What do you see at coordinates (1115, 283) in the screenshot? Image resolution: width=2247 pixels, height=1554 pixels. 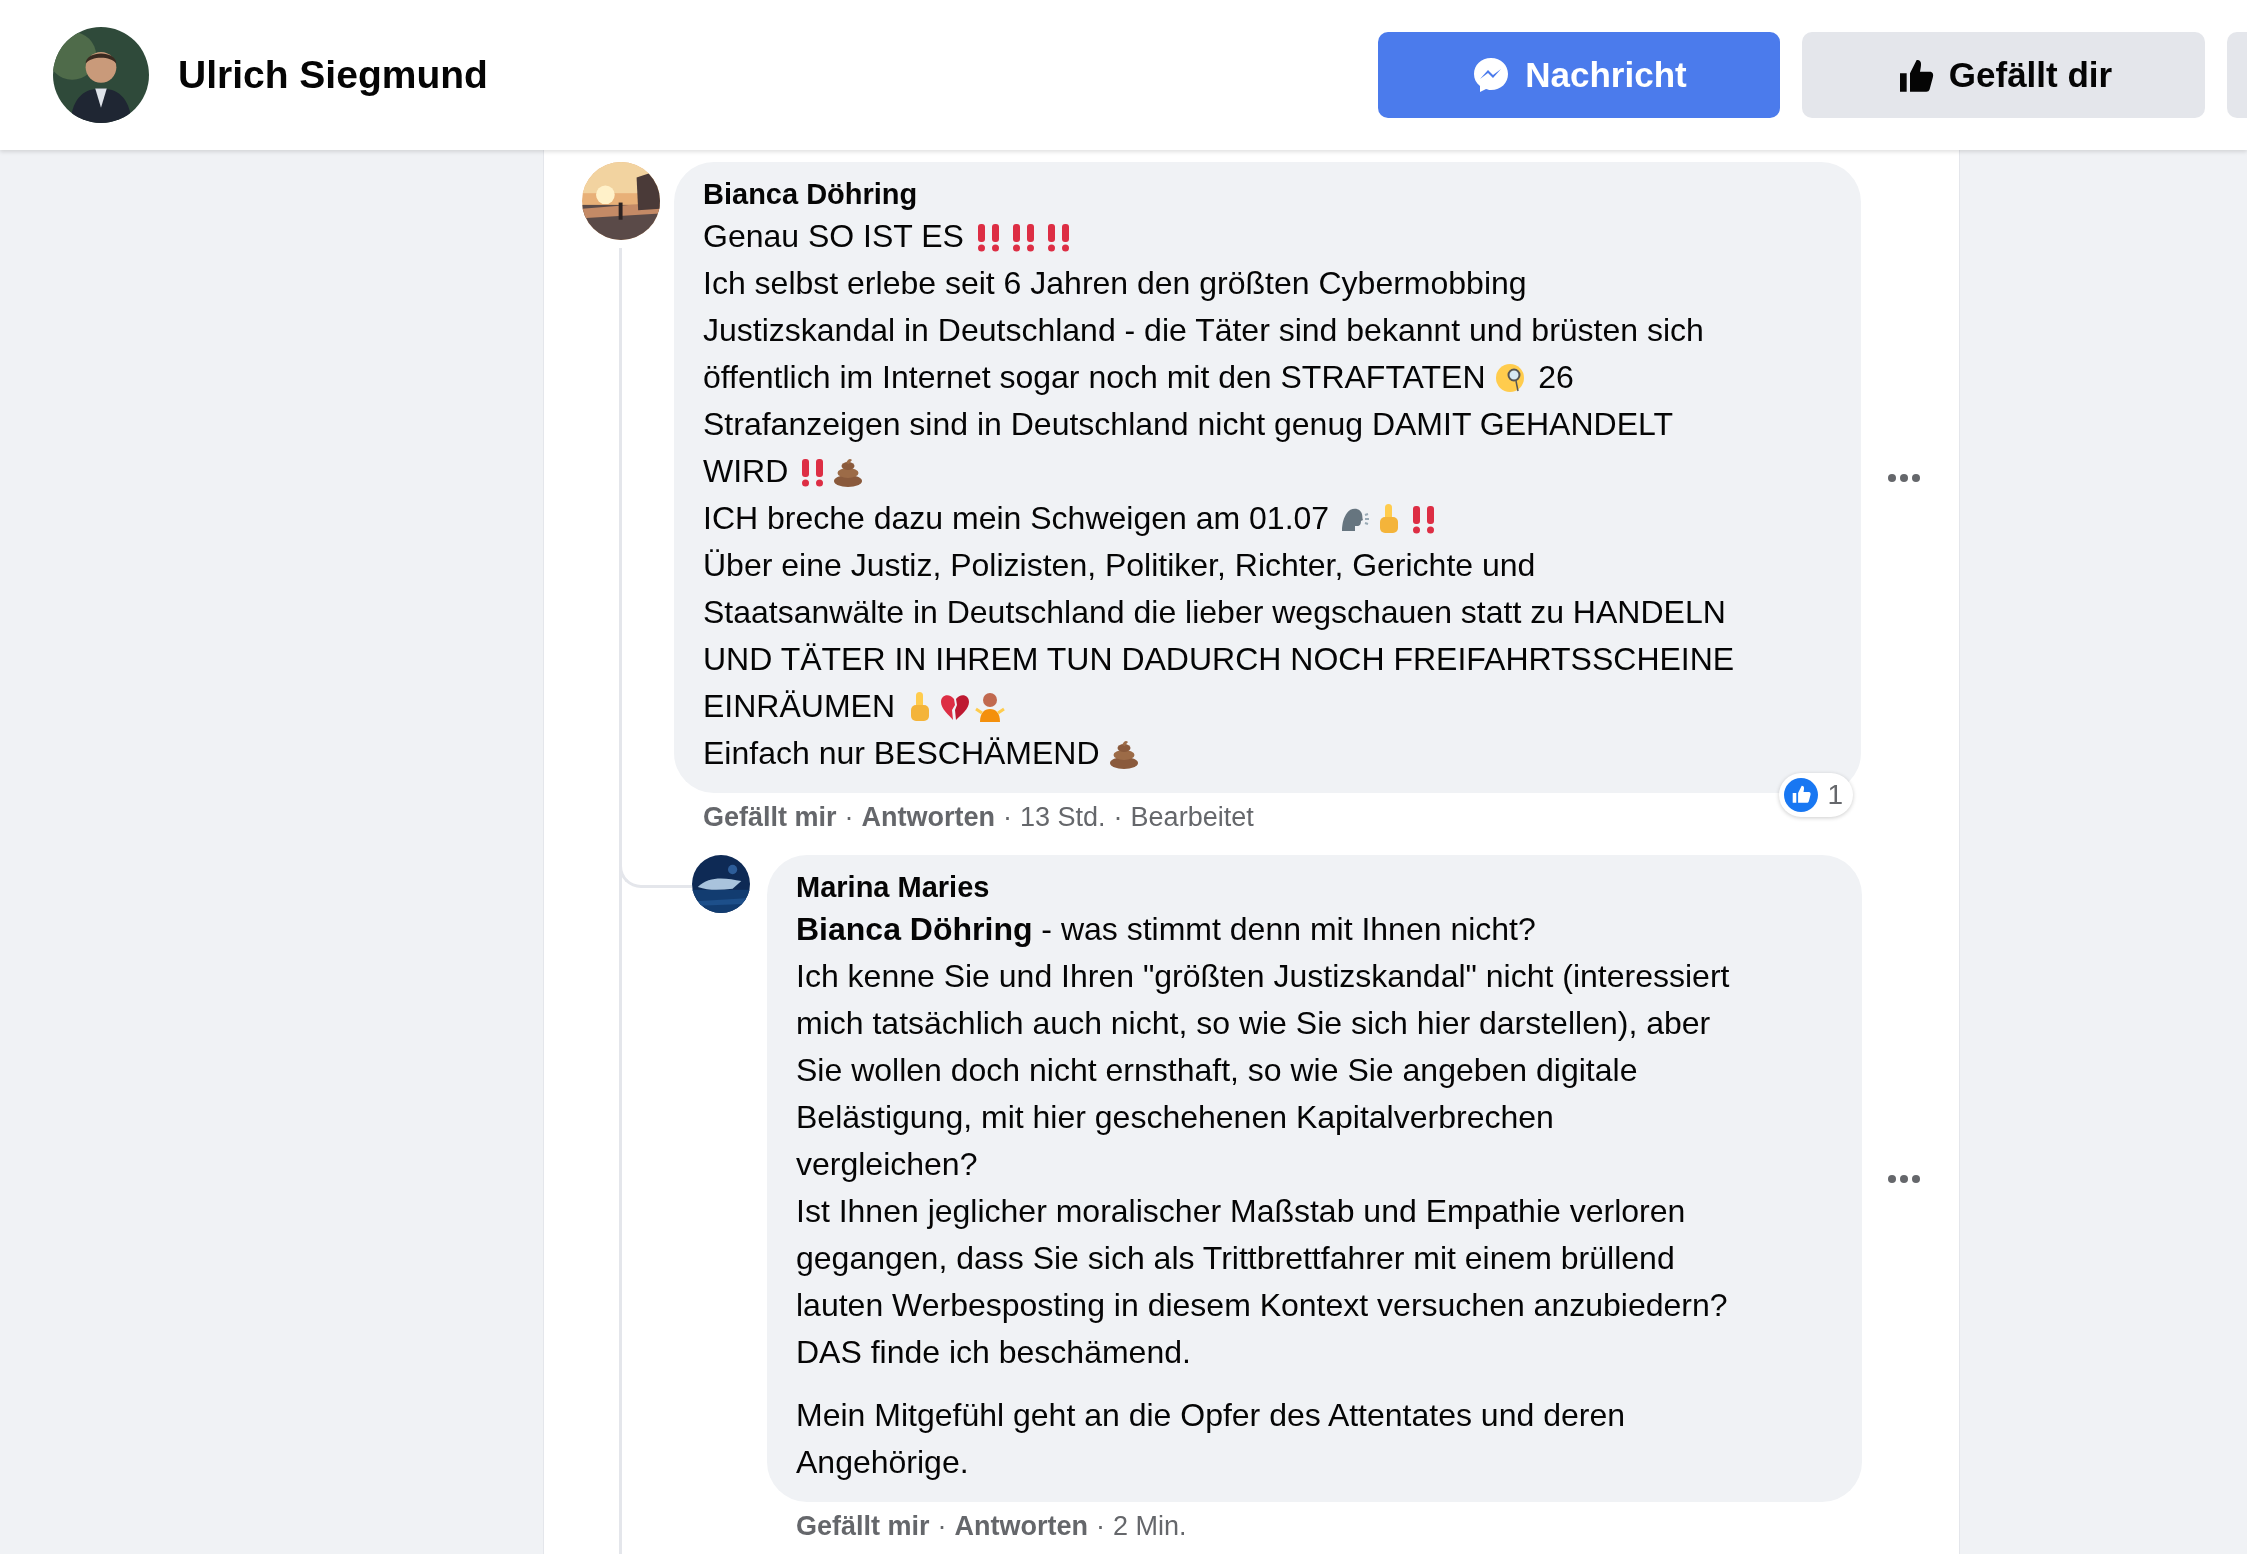 I see `comment-text: Ich selbst erlebe seit 6 Jahren den größten Cybermobbing` at bounding box center [1115, 283].